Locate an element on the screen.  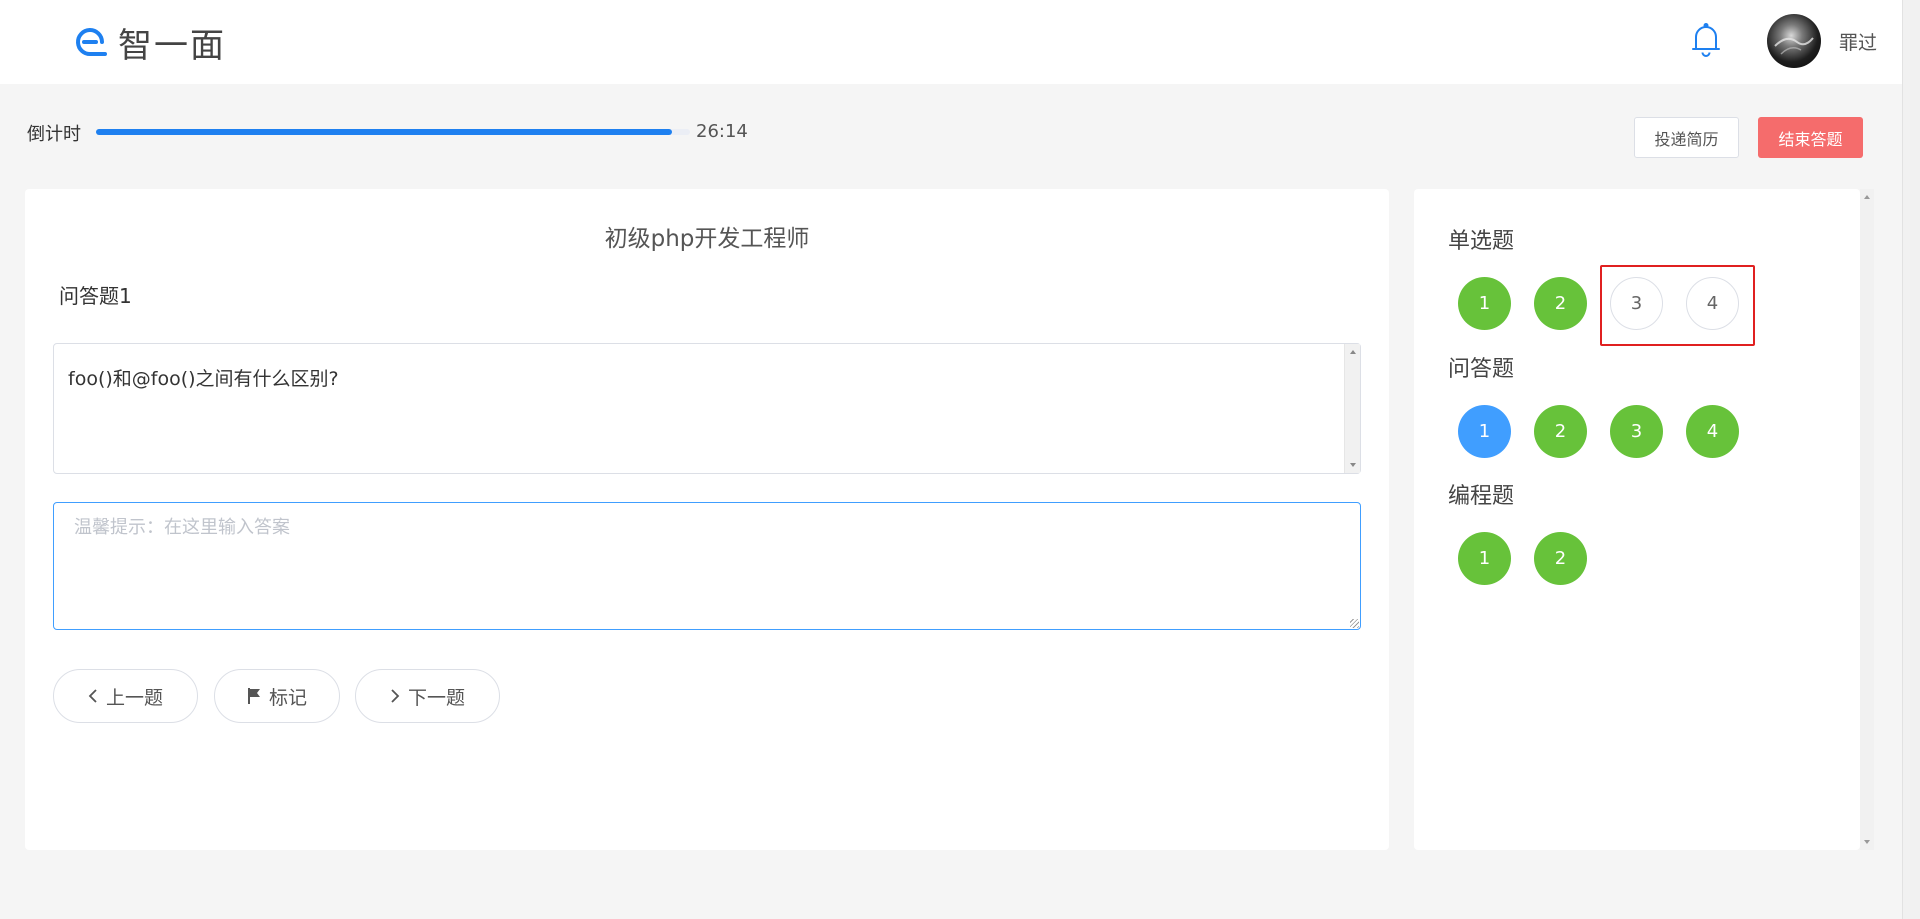
logo: 智一面 is located at coordinates (149, 44).